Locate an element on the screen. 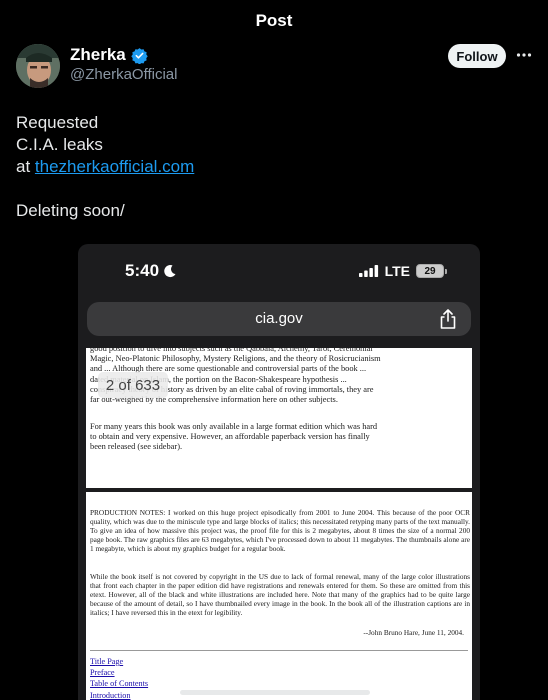 The image size is (548, 700). more-horizontal-icon is located at coordinates (524, 55).